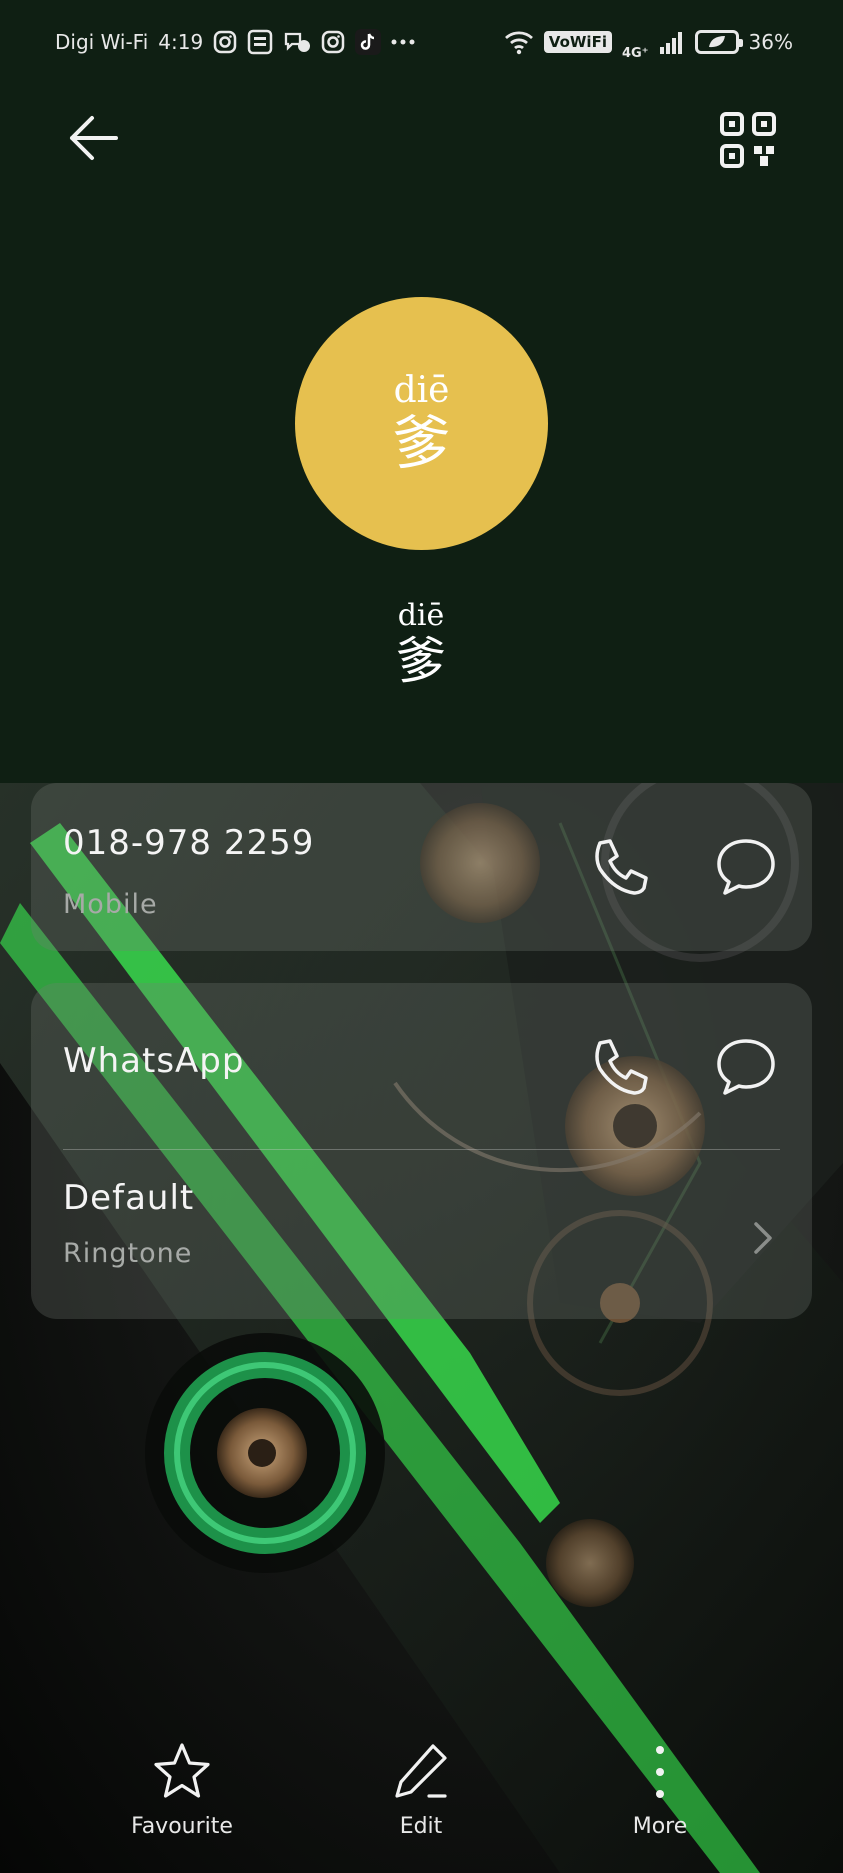 This screenshot has width=843, height=1873. I want to click on signal-icon, so click(672, 42).